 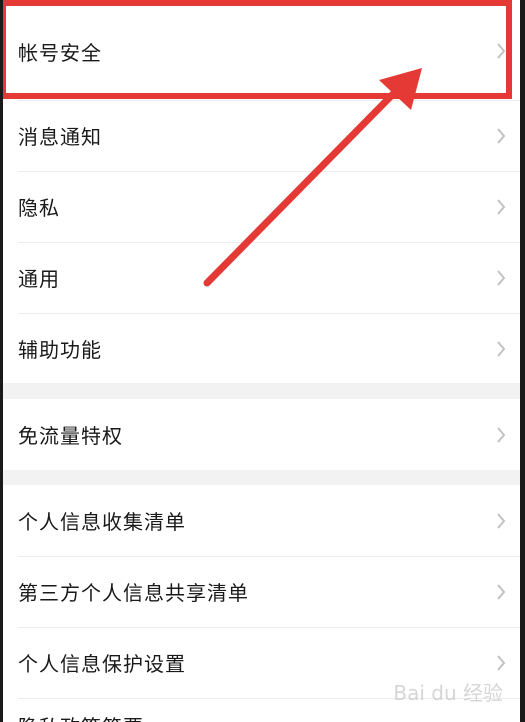 I want to click on right-edge-border, so click(x=522, y=361).